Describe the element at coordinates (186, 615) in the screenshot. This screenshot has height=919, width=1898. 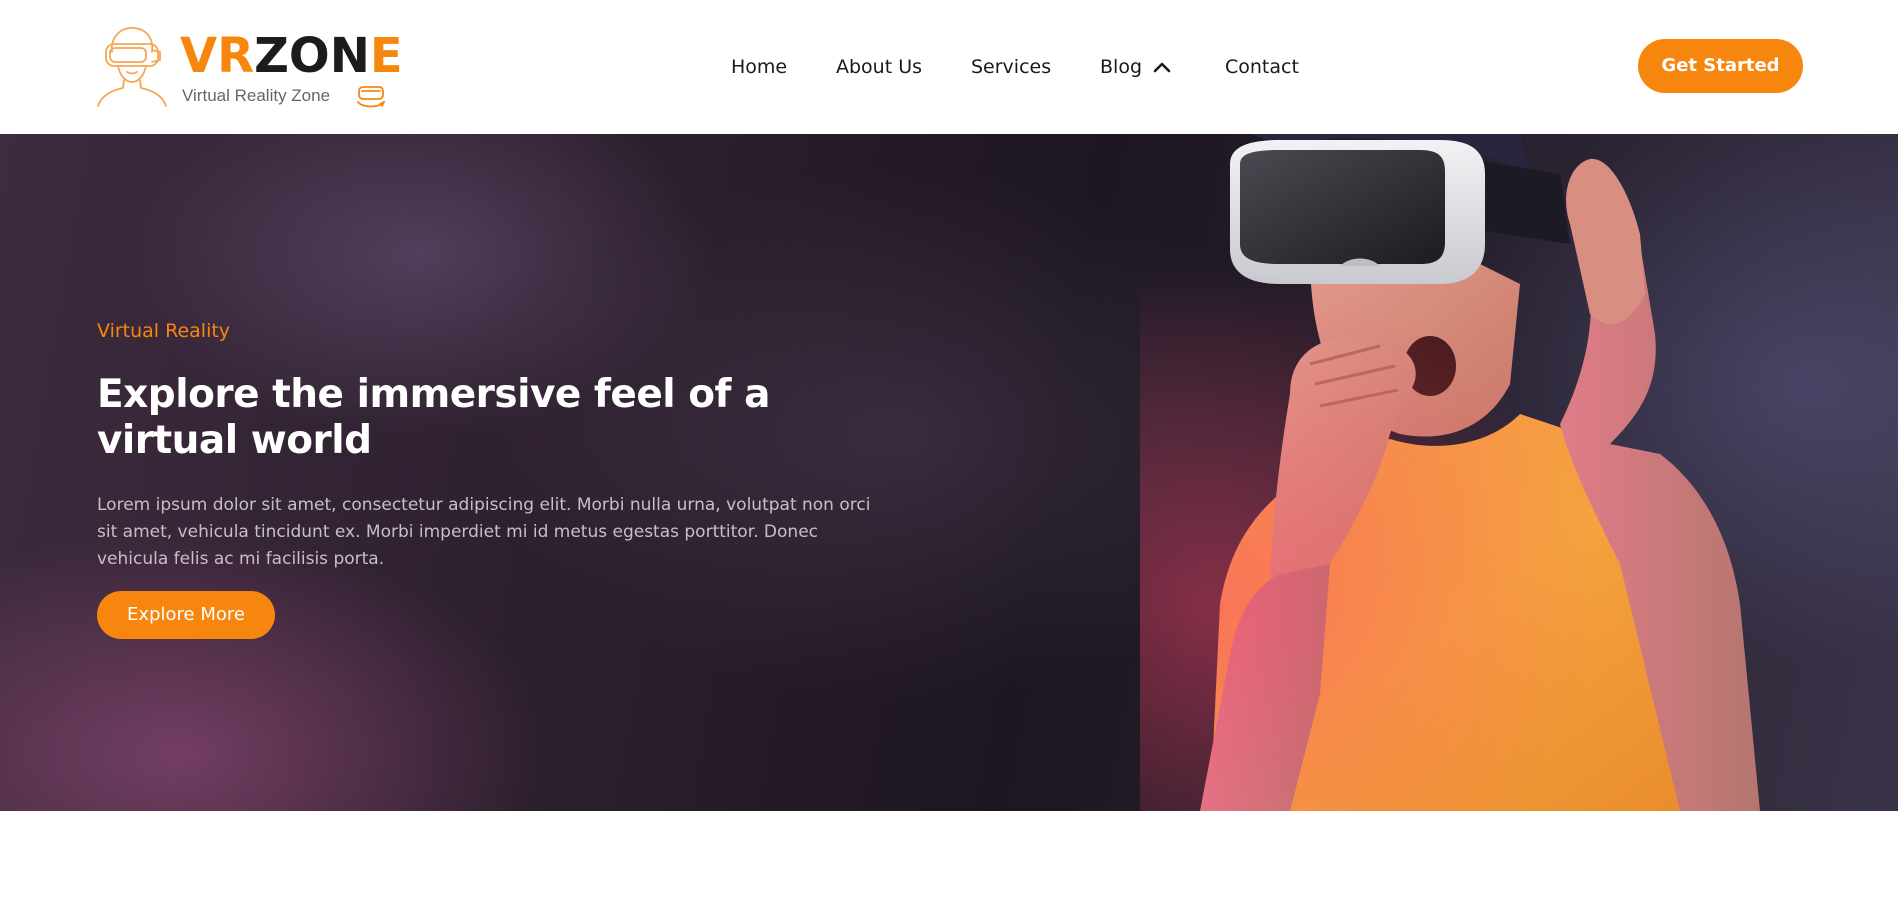
I see `explore-more-button: Explore More` at that location.